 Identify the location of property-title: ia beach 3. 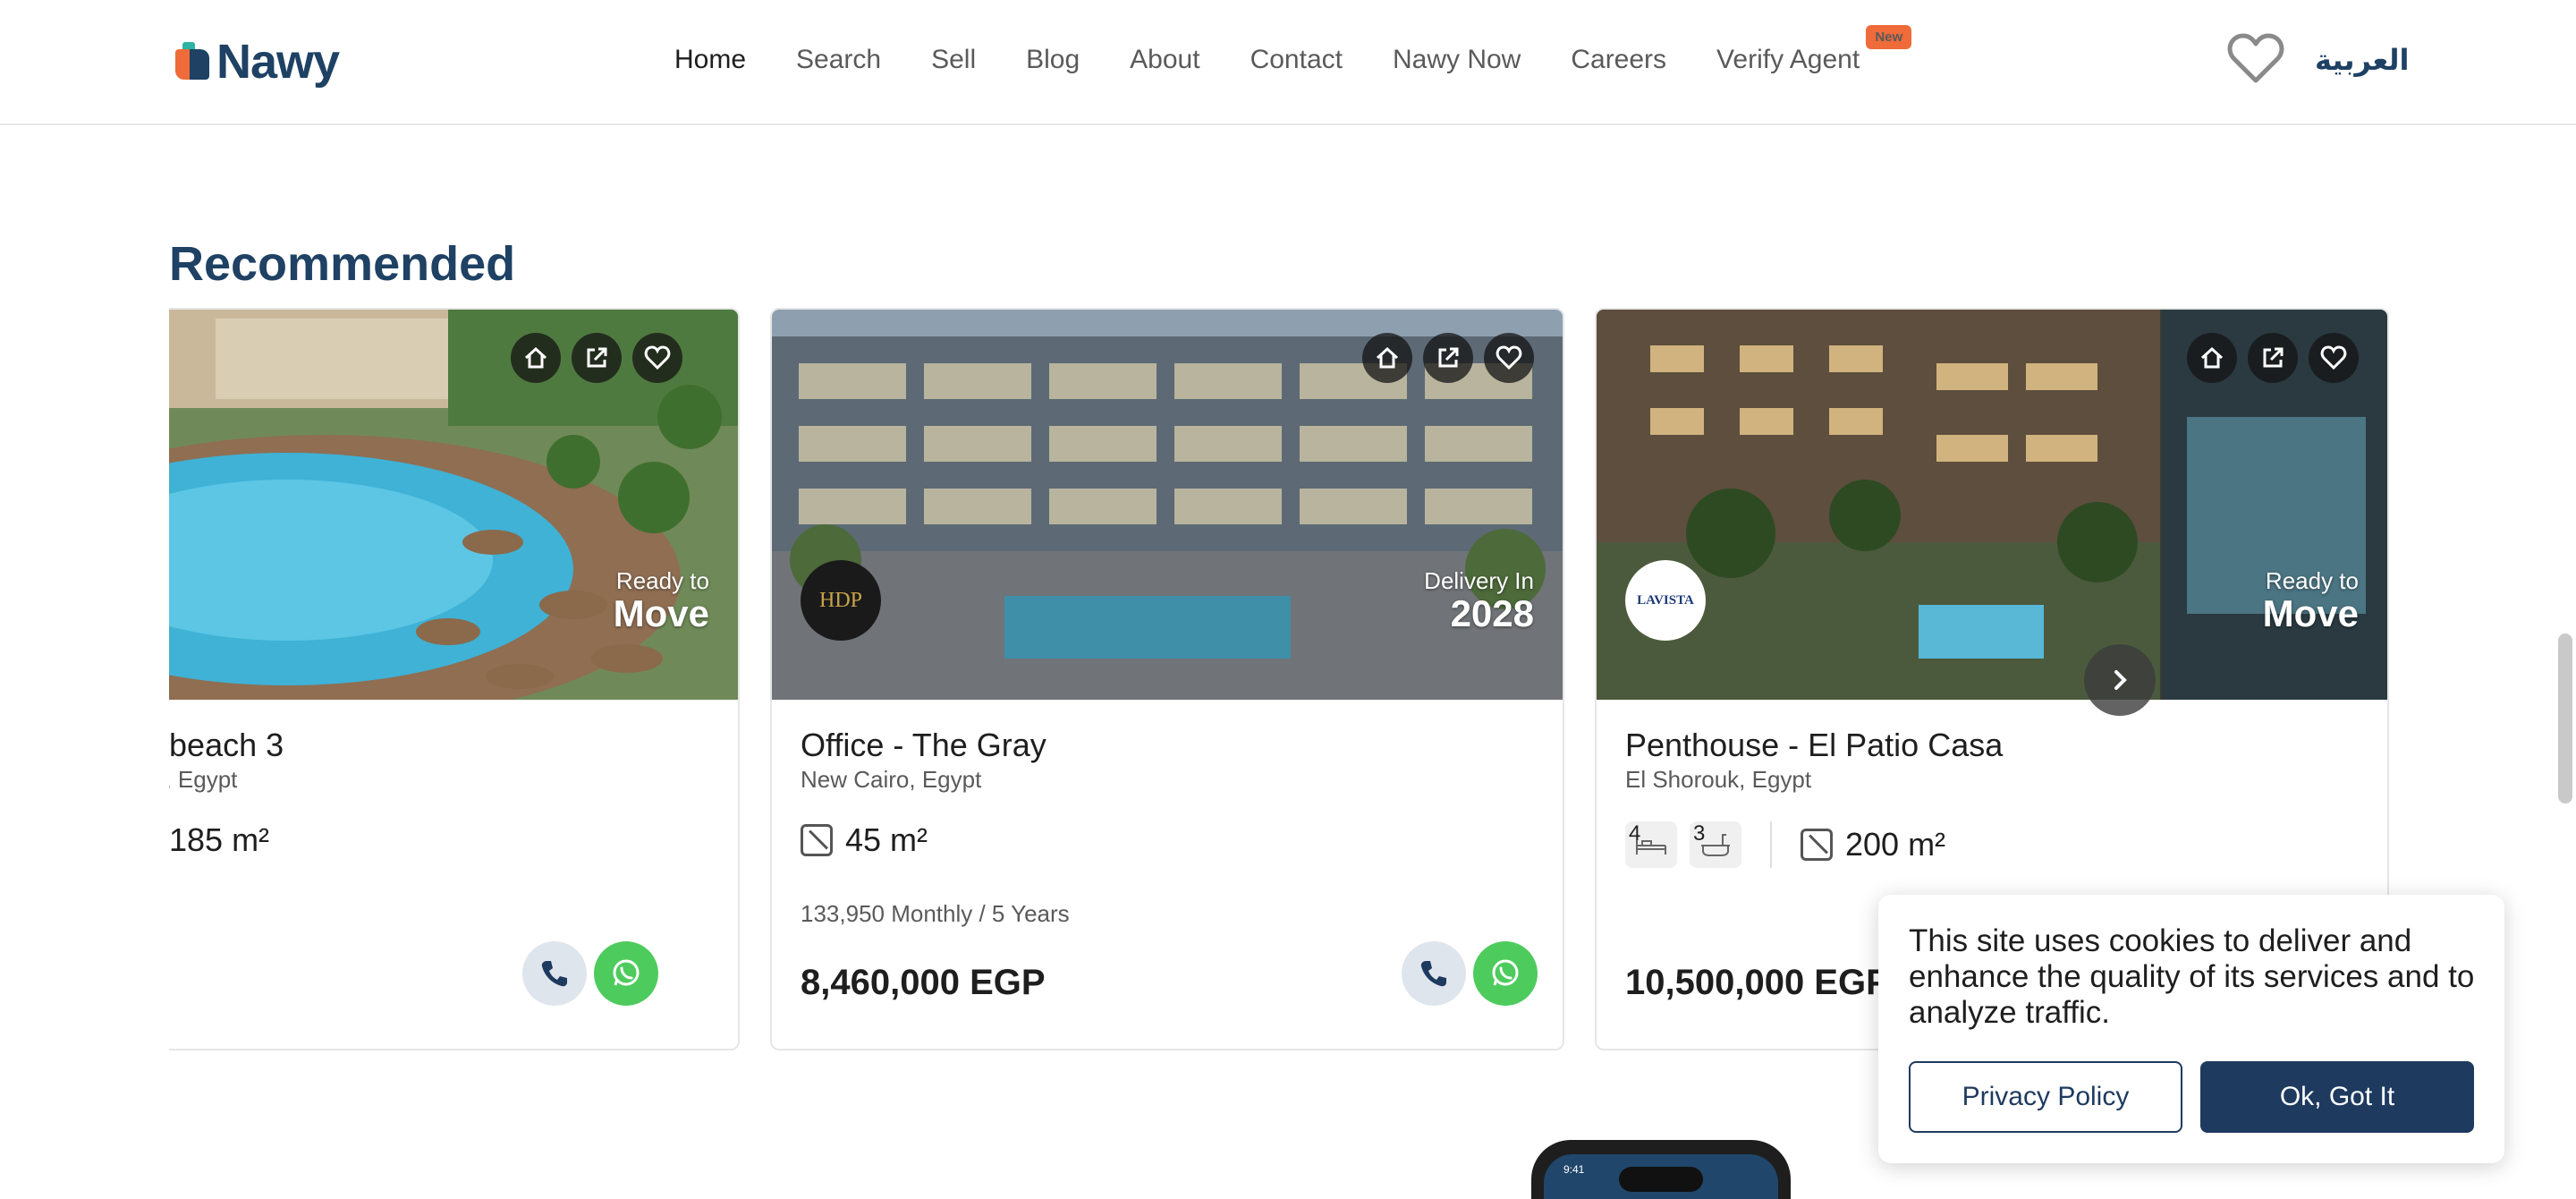
(226, 745).